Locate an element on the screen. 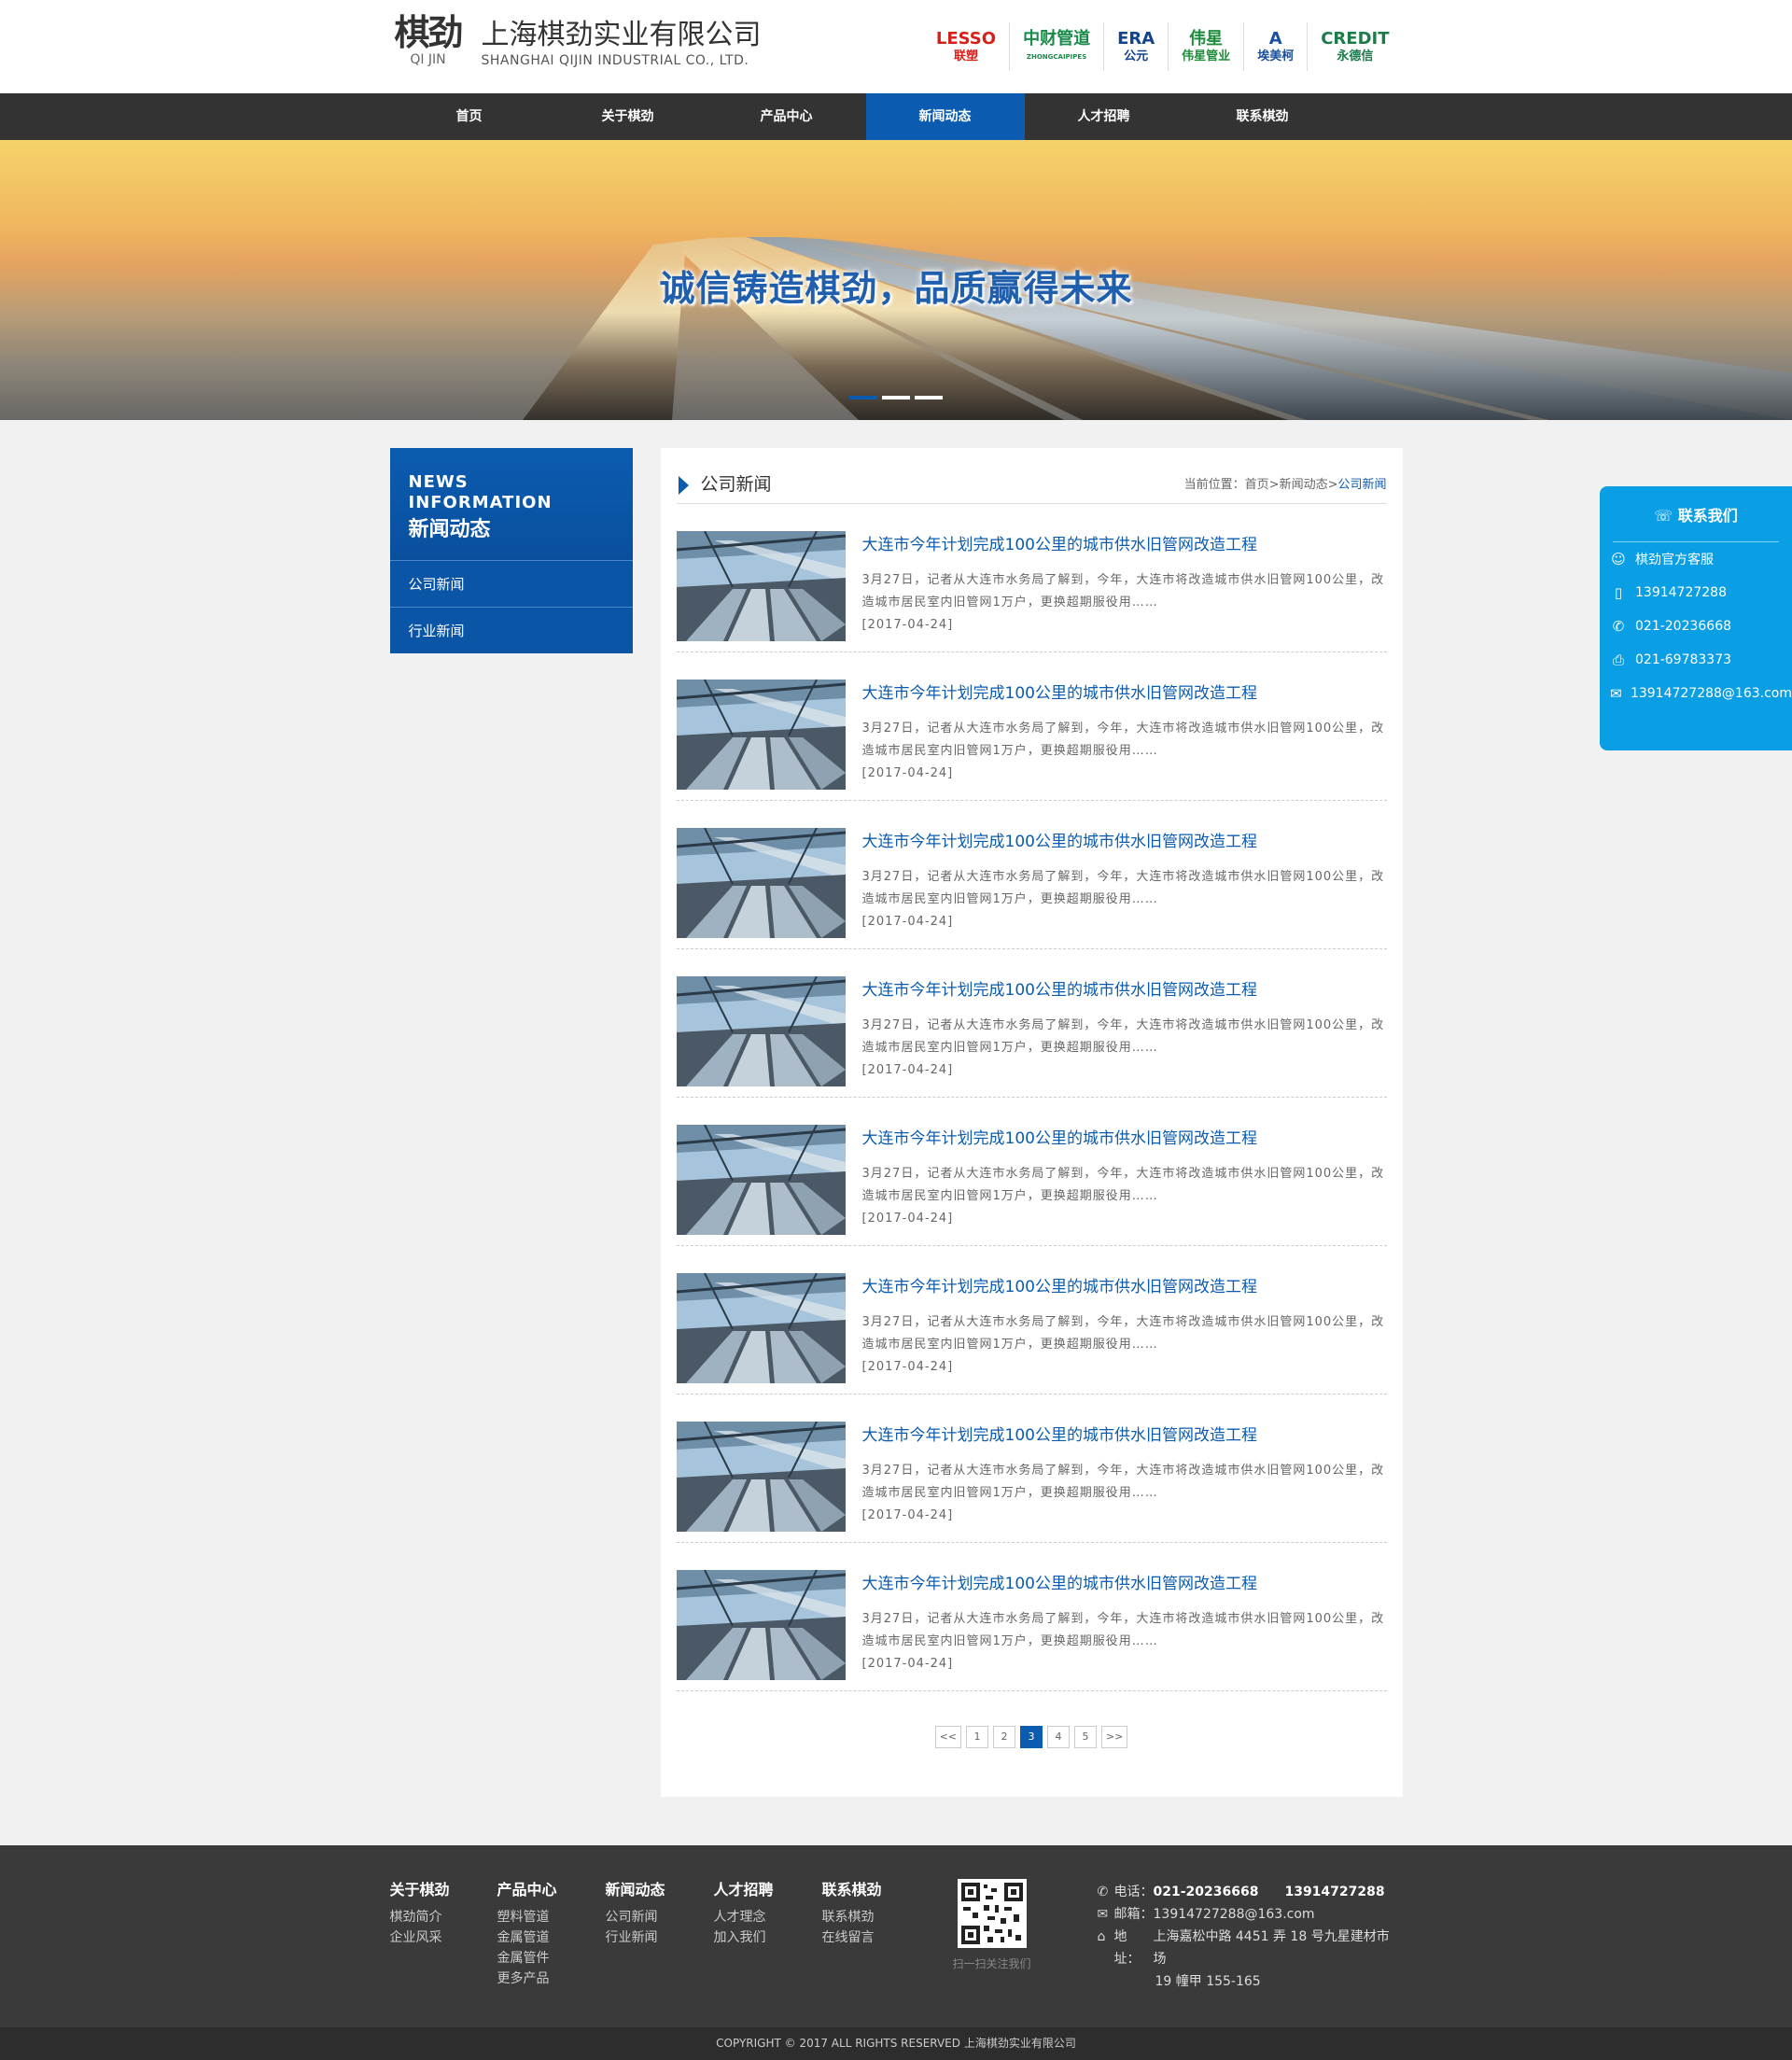  footer-column-title: 产品中心 is located at coordinates (527, 1890).